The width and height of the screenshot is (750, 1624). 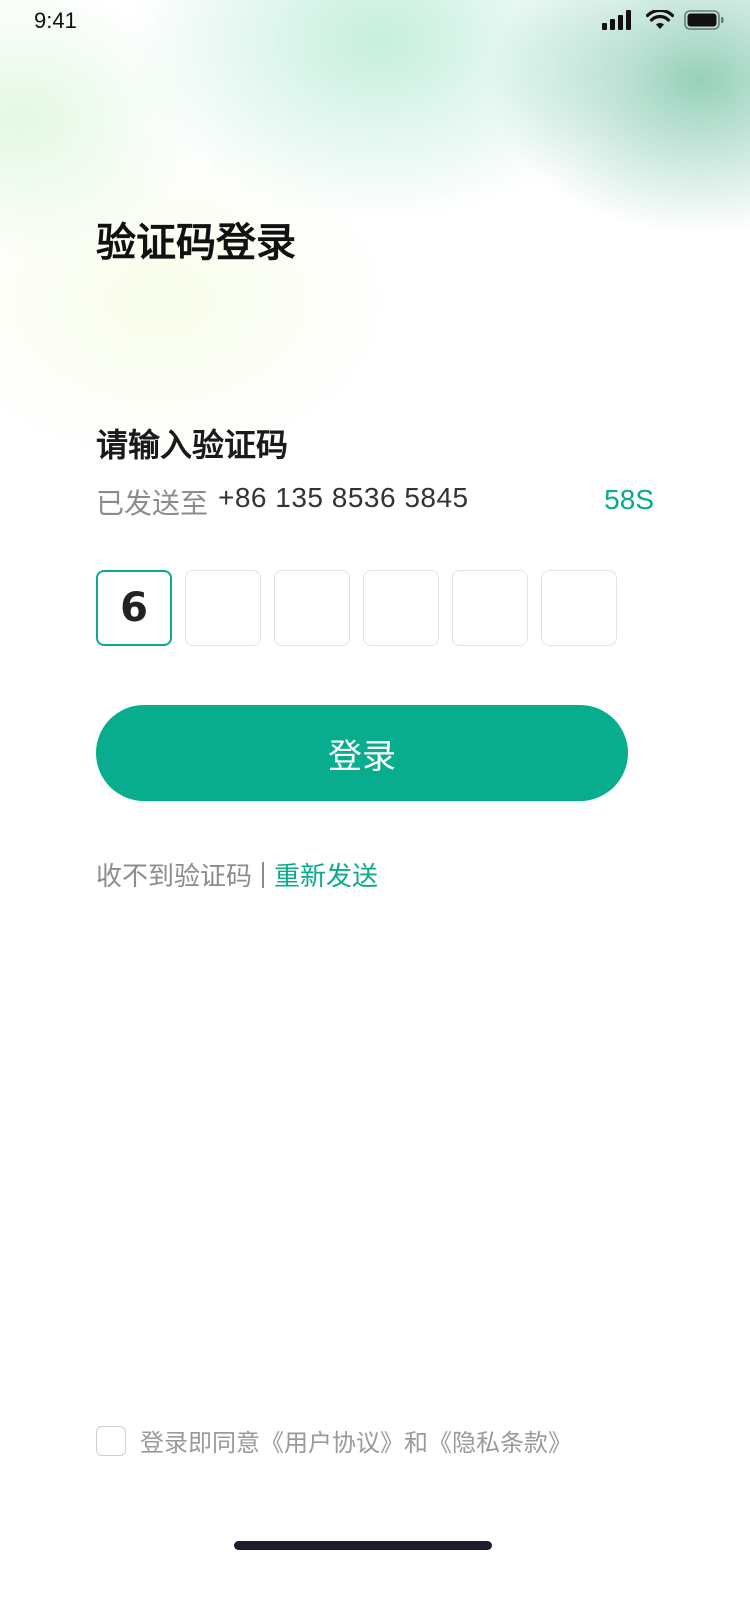 What do you see at coordinates (704, 22) in the screenshot?
I see `battery-icon` at bounding box center [704, 22].